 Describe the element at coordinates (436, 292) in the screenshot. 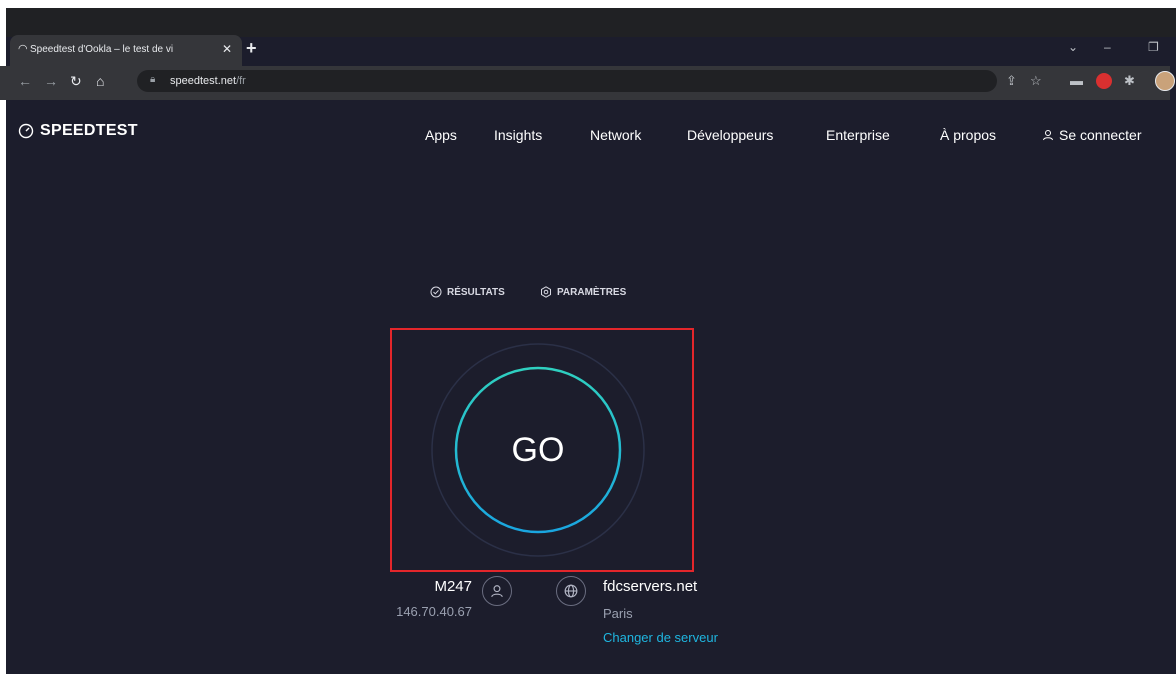

I see `check-circle-icon` at that location.